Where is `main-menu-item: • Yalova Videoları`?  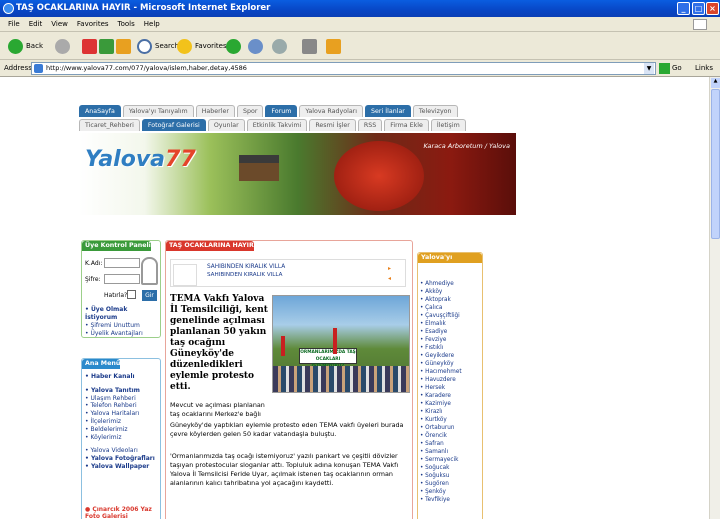
main-menu-item: • Yalova Videoları is located at coordinates (121, 451).